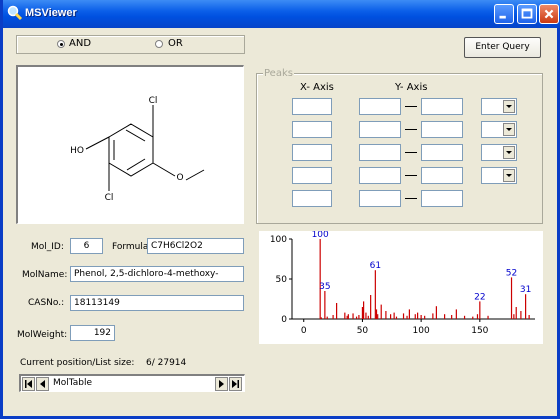  Describe the element at coordinates (51, 13) in the screenshot. I see `window-title: MSViewer` at that location.